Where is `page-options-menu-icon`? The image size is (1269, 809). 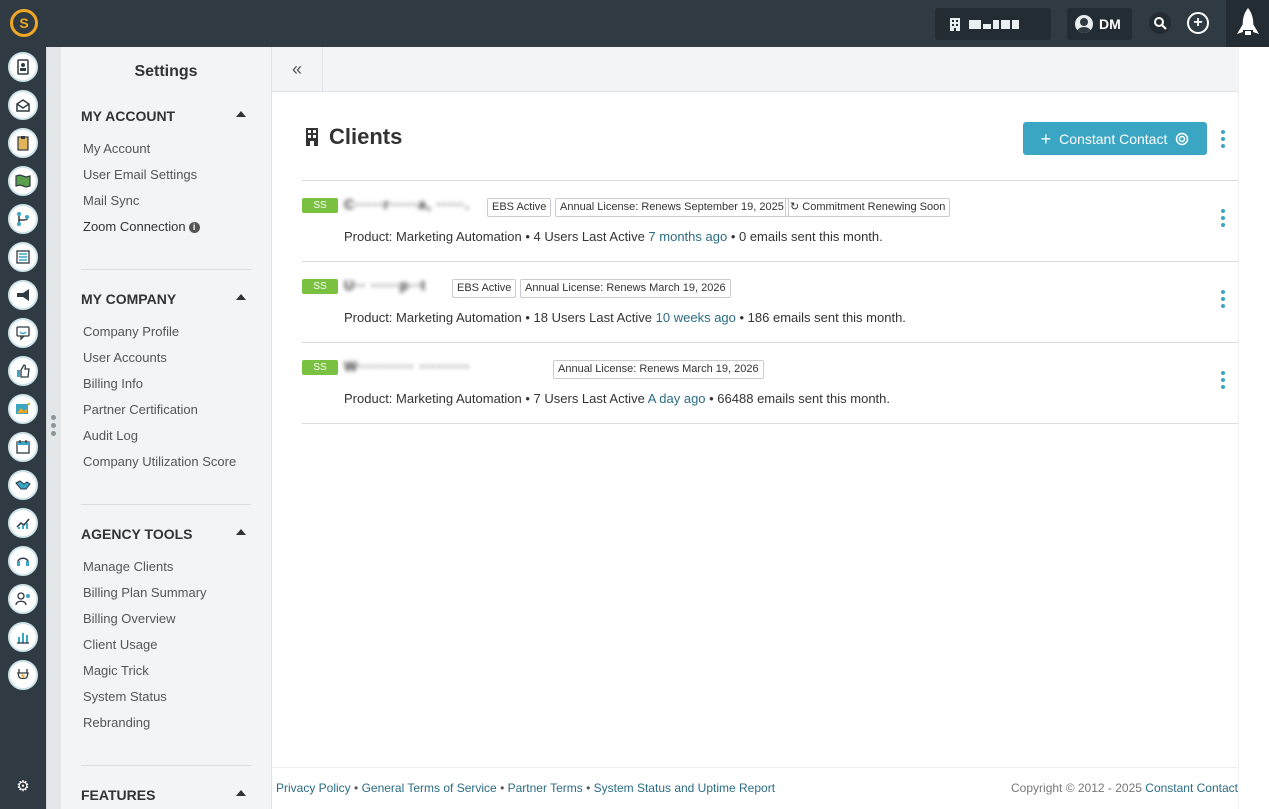 page-options-menu-icon is located at coordinates (1223, 139).